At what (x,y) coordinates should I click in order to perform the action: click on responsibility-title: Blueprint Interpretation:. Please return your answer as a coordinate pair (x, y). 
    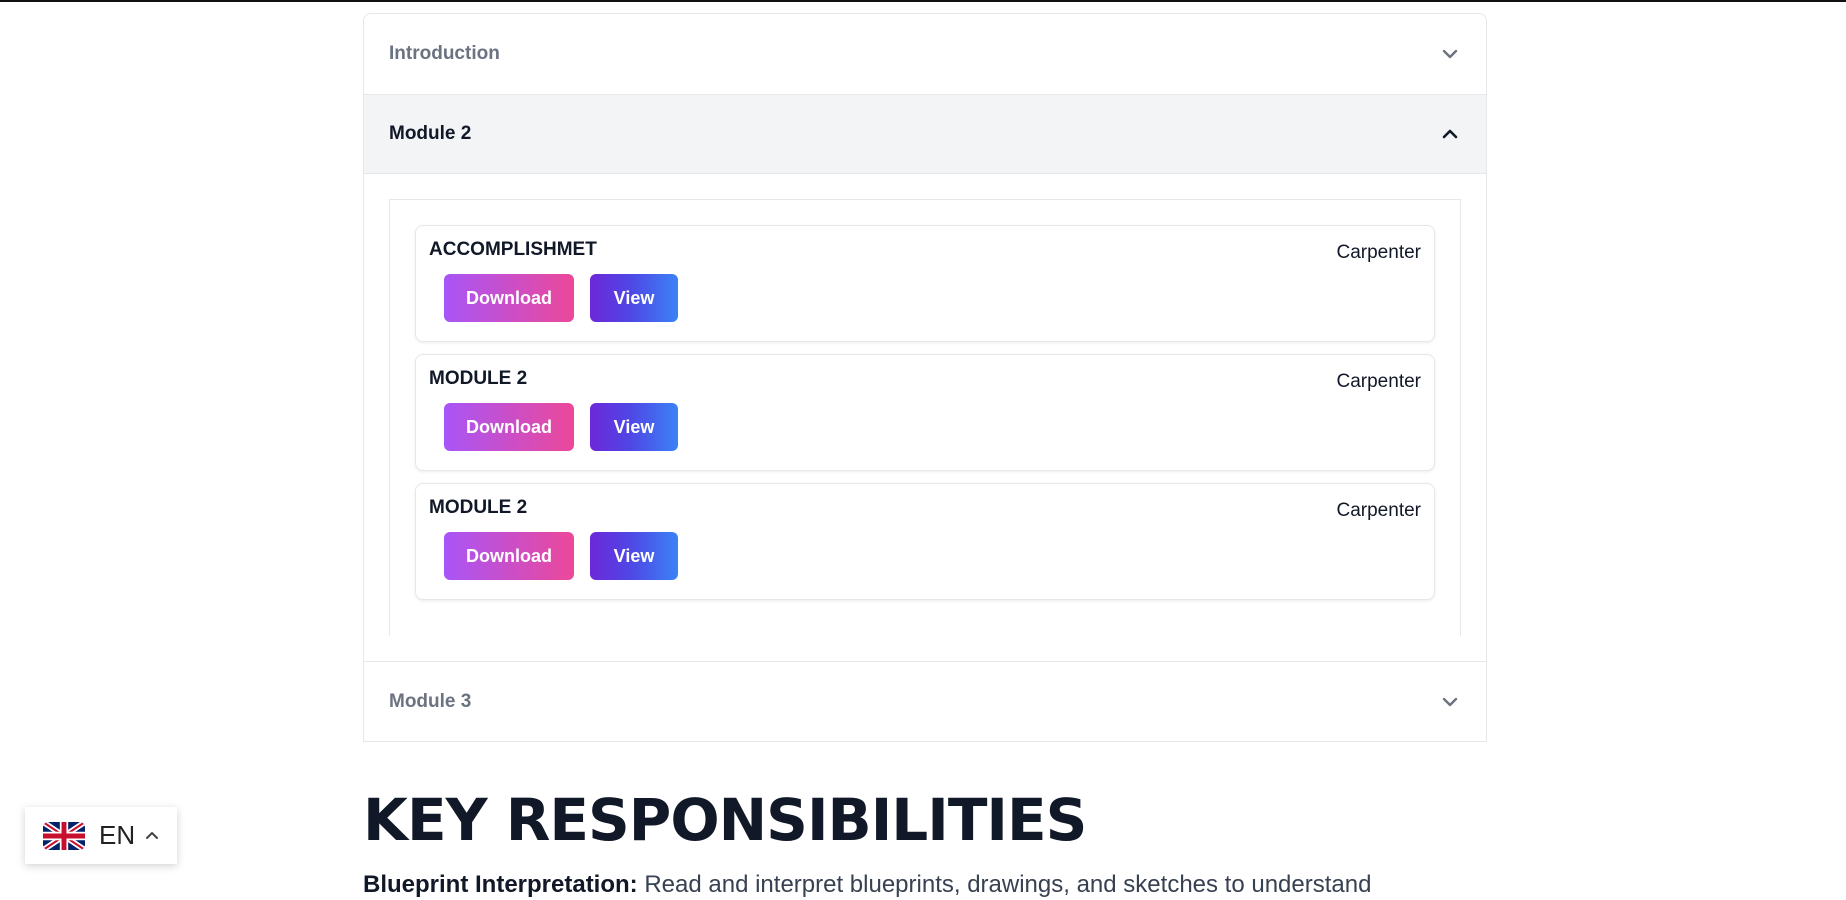
    Looking at the image, I should click on (500, 884).